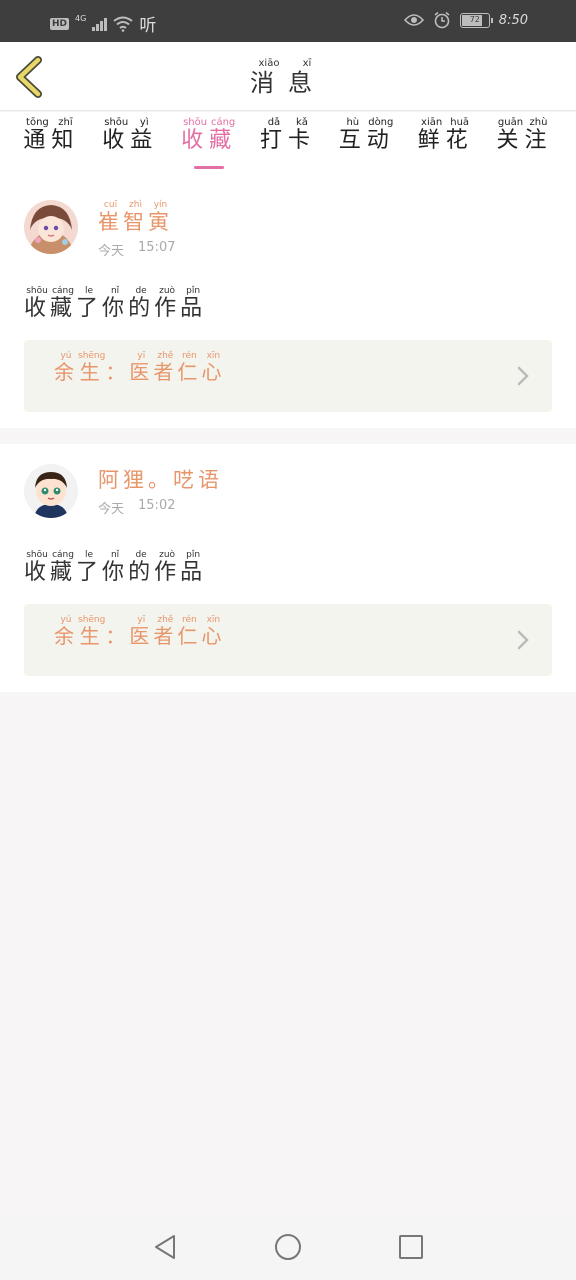 The height and width of the screenshot is (1280, 576). Describe the element at coordinates (380, 135) in the screenshot. I see `pinyin-char: 动dòng` at that location.